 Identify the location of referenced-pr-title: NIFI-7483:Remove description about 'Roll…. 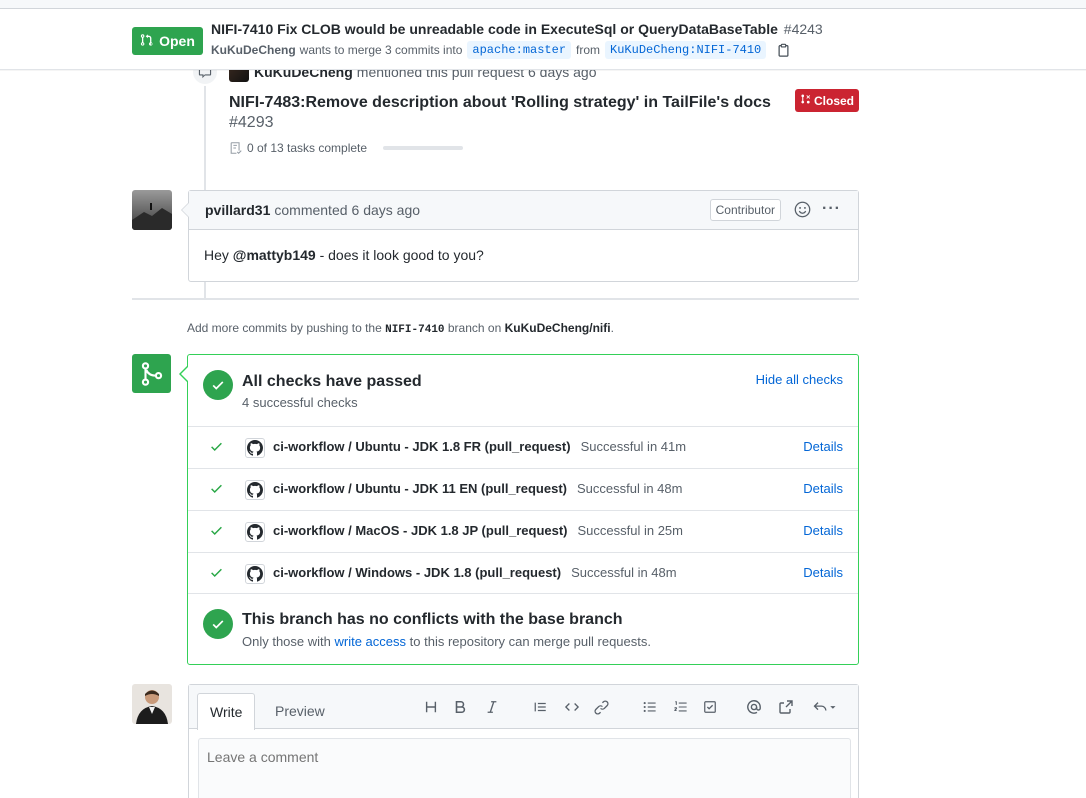
(504, 103).